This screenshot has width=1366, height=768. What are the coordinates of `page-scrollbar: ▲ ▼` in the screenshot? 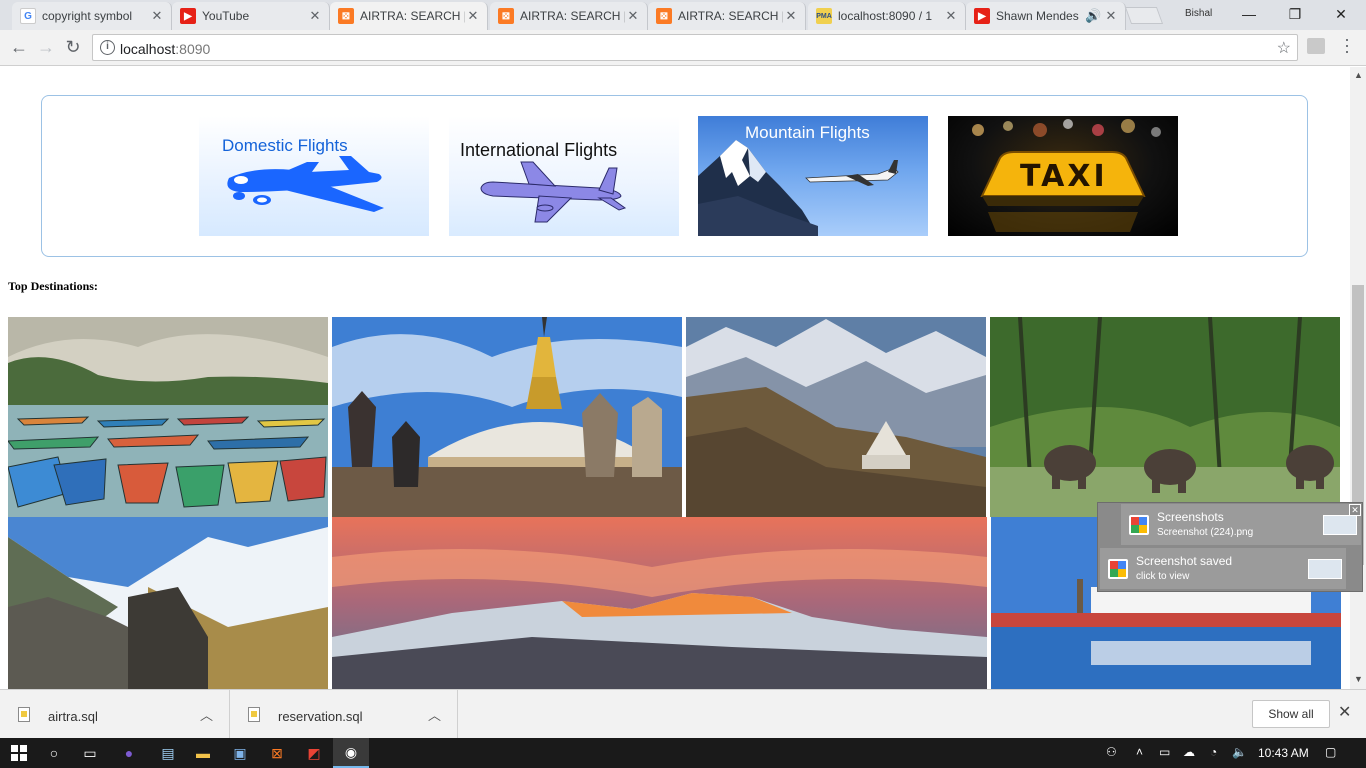 It's located at (1358, 378).